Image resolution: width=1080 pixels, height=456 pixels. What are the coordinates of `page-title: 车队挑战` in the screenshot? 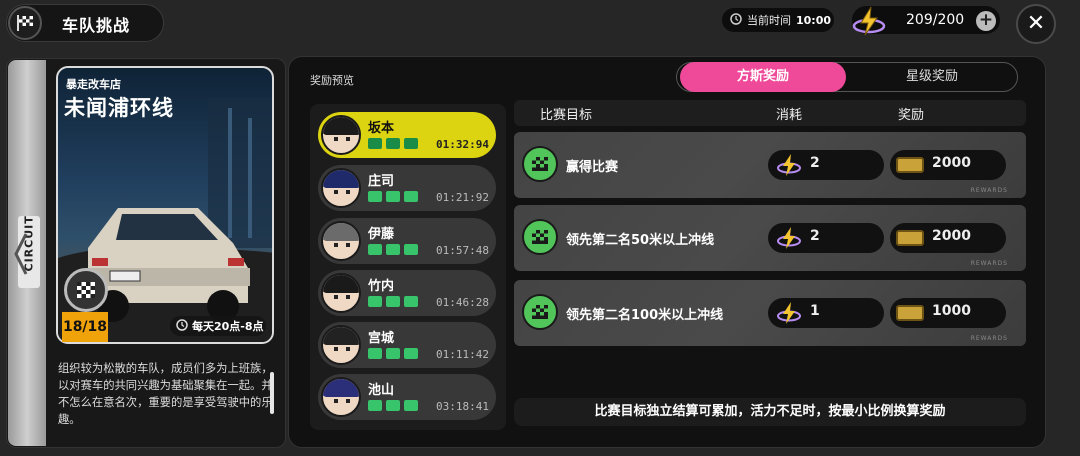 It's located at (96, 25).